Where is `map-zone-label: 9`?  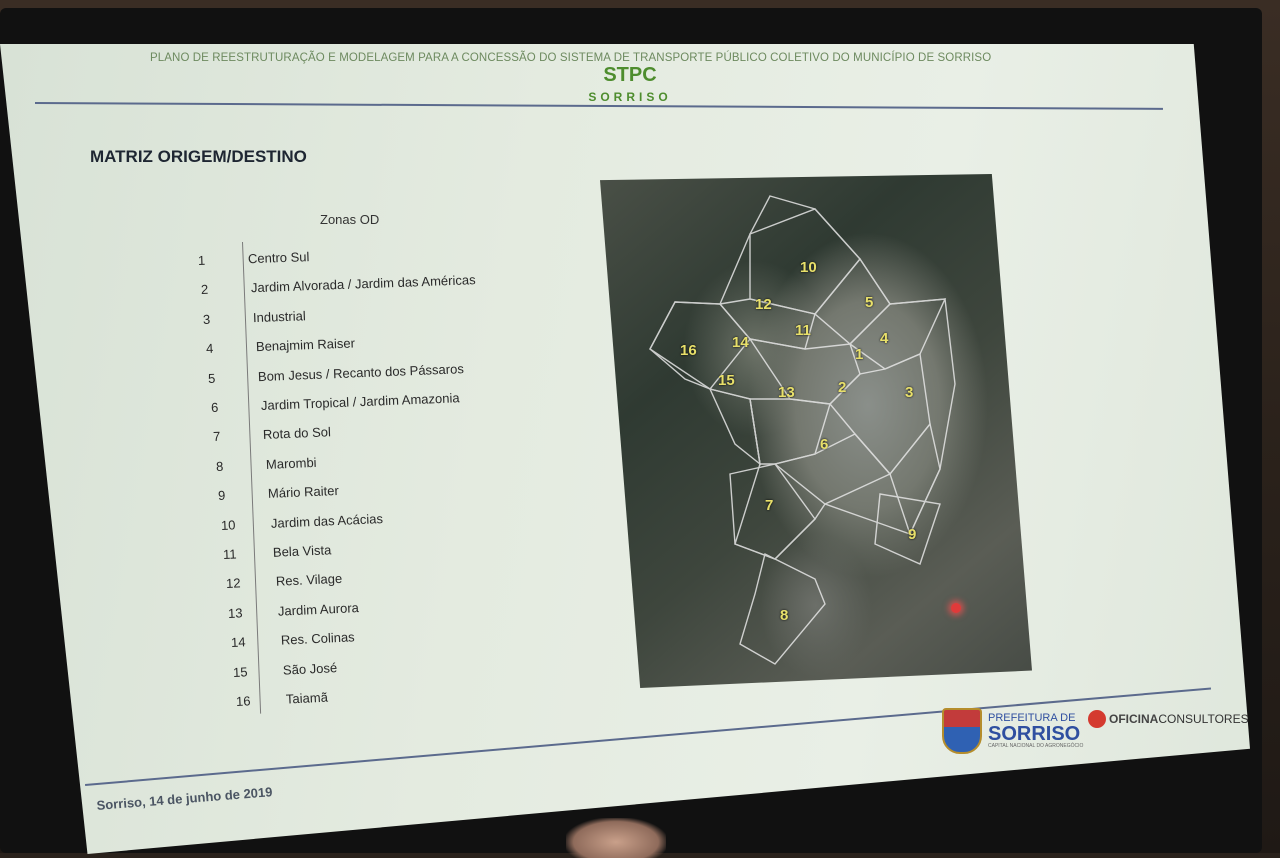 map-zone-label: 9 is located at coordinates (912, 534).